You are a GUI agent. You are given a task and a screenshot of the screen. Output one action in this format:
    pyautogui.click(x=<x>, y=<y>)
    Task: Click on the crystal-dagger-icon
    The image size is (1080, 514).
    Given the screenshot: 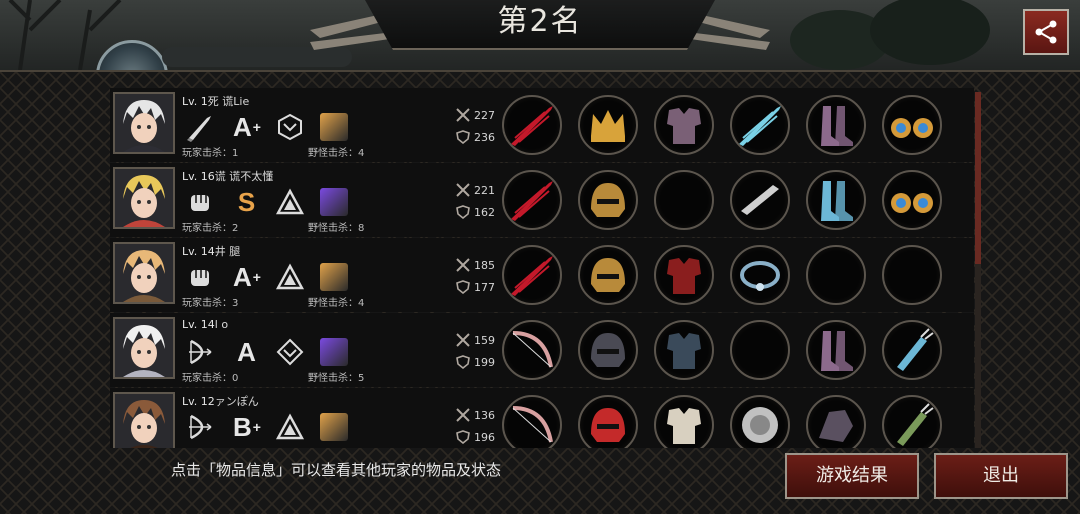 What is the action you would take?
    pyautogui.click(x=760, y=126)
    